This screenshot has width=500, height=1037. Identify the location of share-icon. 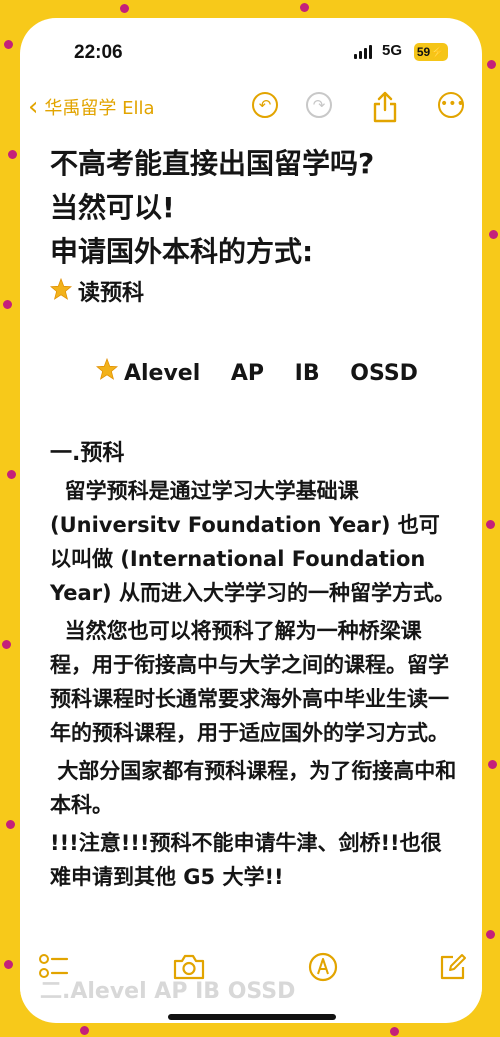
(385, 107).